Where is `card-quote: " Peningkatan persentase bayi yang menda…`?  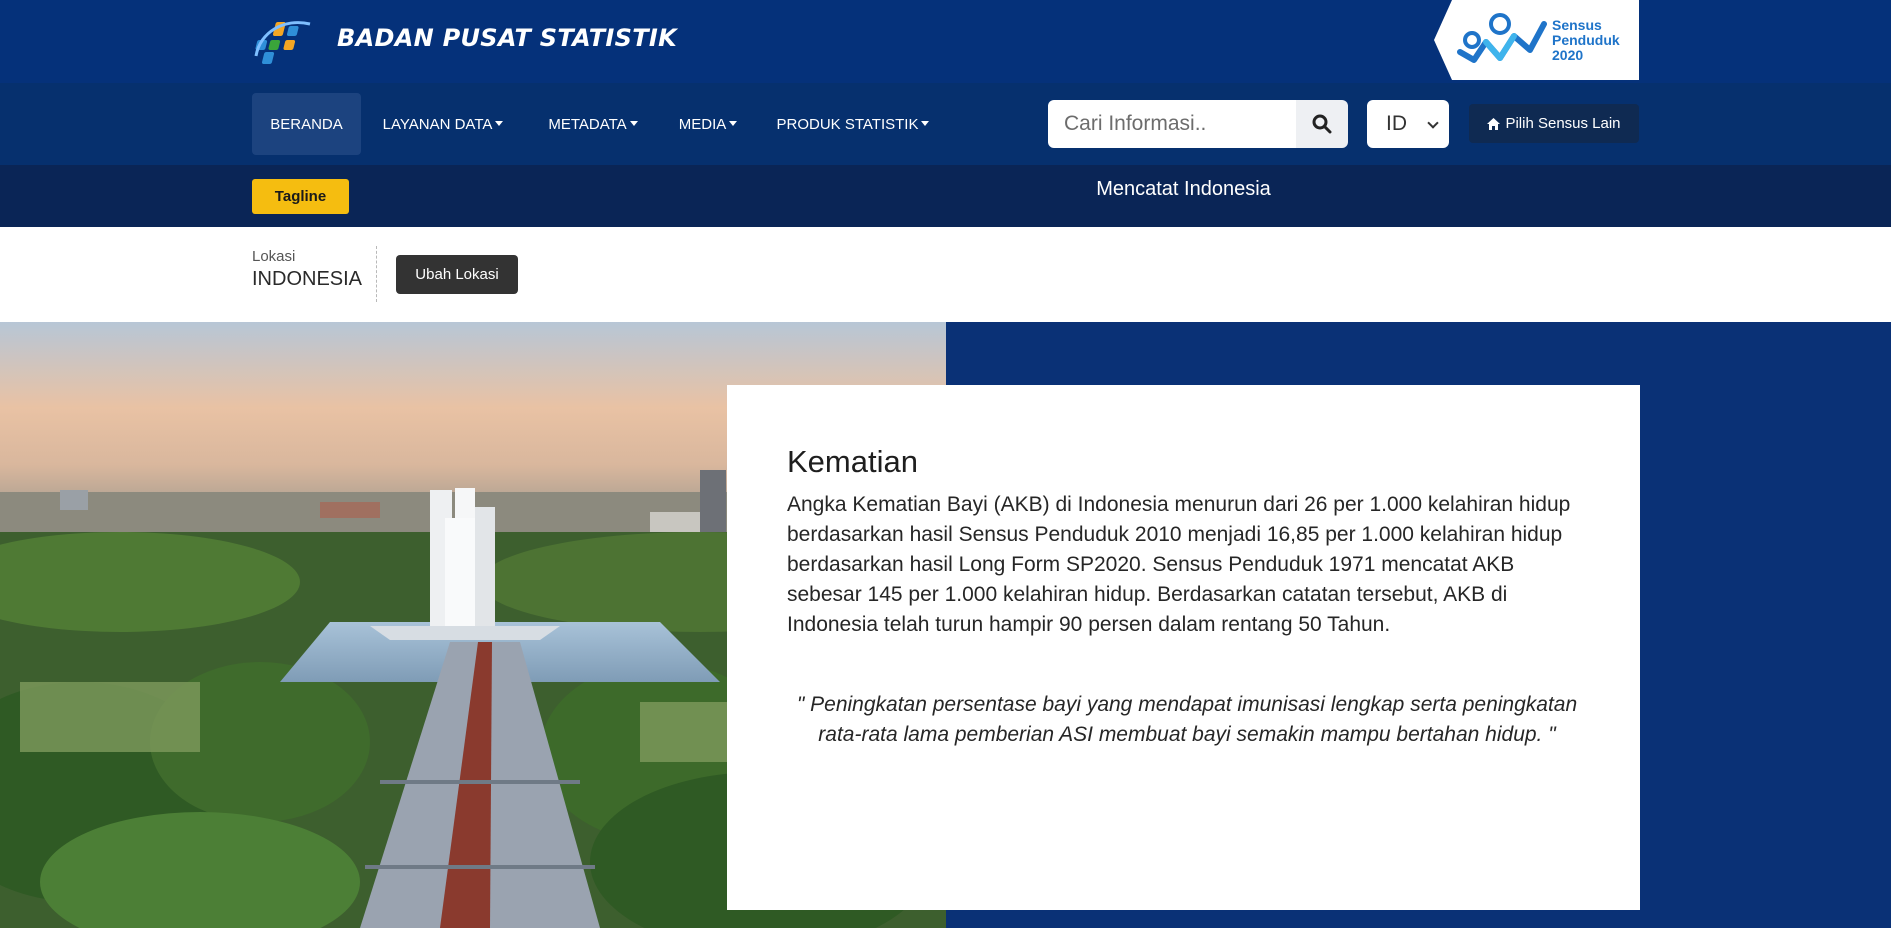 card-quote: " Peningkatan persentase bayi yang menda… is located at coordinates (1187, 719).